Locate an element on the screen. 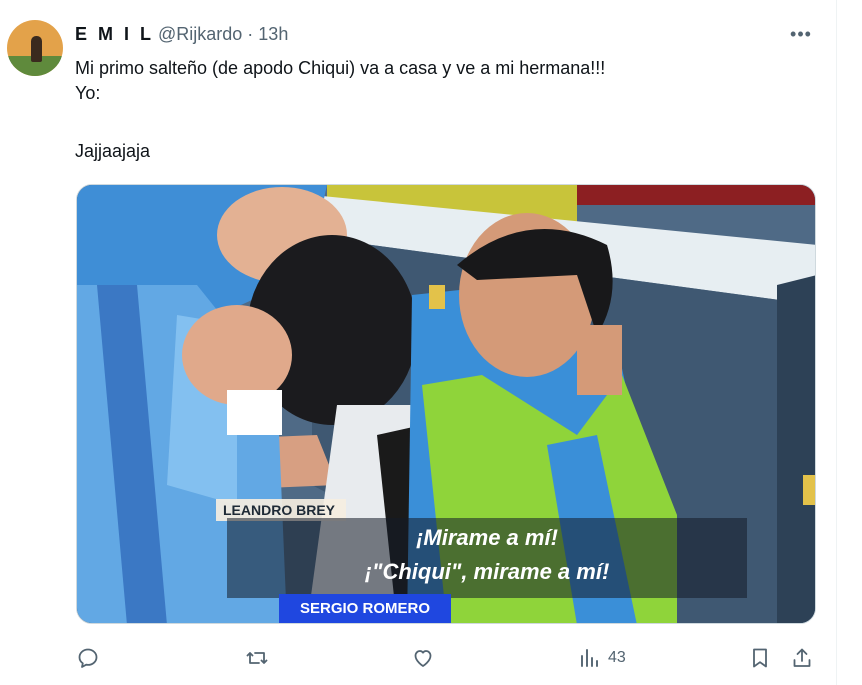 The width and height of the screenshot is (862, 685). name-tag-sergio: SERGIO ROMERO is located at coordinates (365, 608).